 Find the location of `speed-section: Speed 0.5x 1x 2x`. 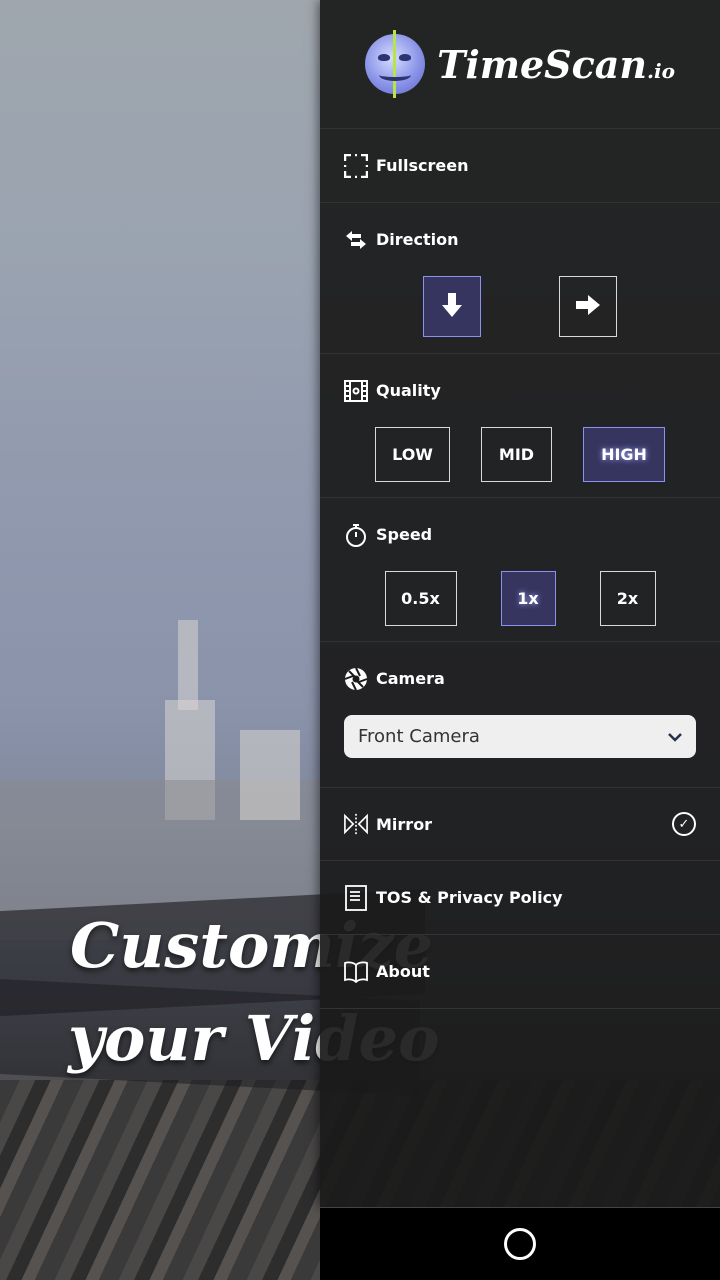

speed-section: Speed 0.5x 1x 2x is located at coordinates (520, 570).